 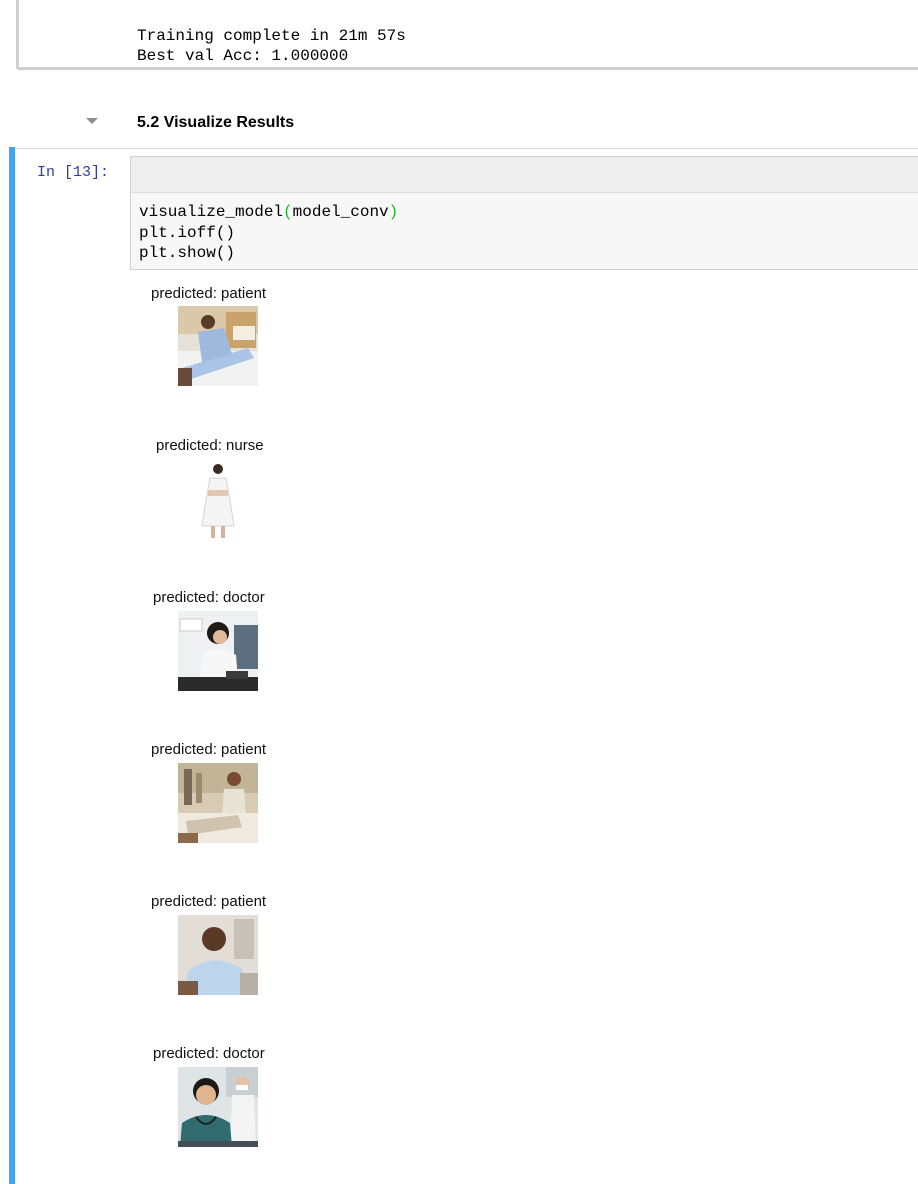 I want to click on output-text-line: Best val Acc: 1.000000, so click(x=243, y=56).